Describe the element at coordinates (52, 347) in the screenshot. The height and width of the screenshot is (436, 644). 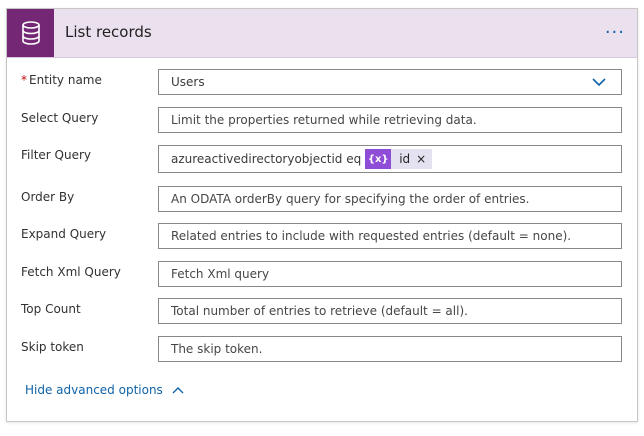
I see `skip-token-label: Skip token` at that location.